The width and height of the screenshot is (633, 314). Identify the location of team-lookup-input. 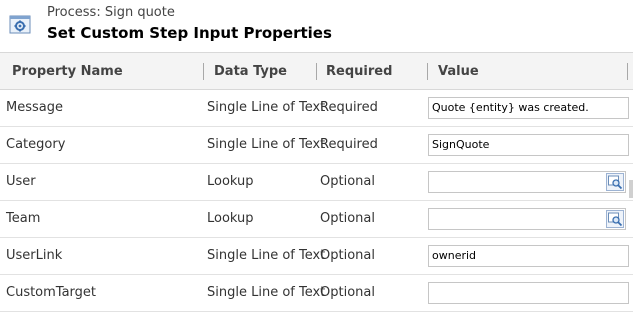
(527, 219).